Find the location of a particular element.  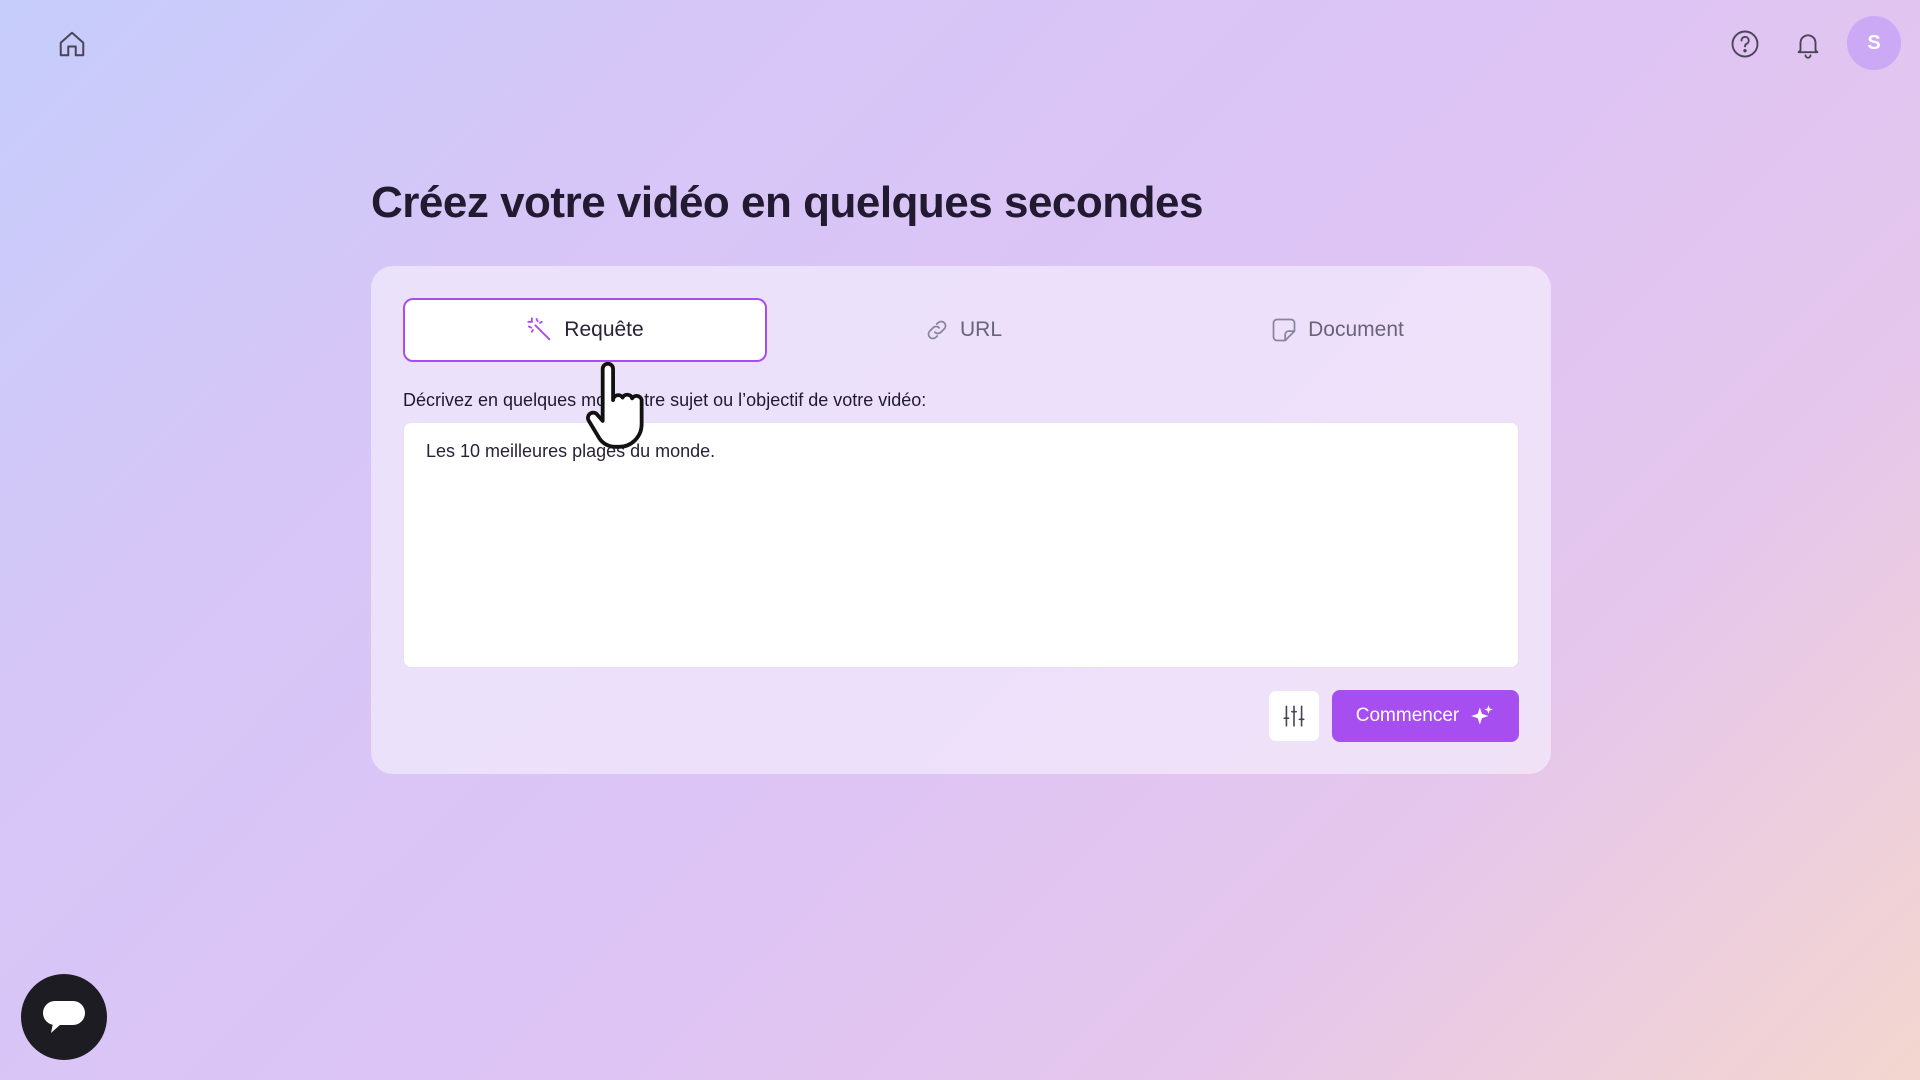

start-button-label: Commencer is located at coordinates (1407, 715).